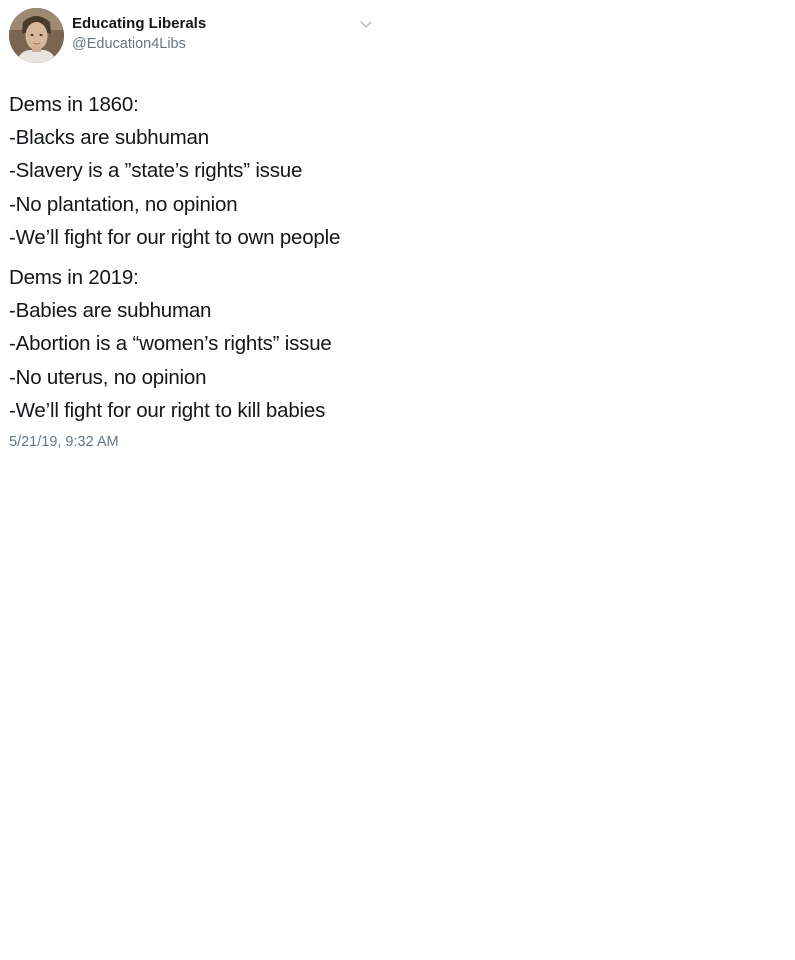 The width and height of the screenshot is (795, 960). I want to click on tweet-line: -Slavery is a ”state’s rights” issue, so click(156, 171).